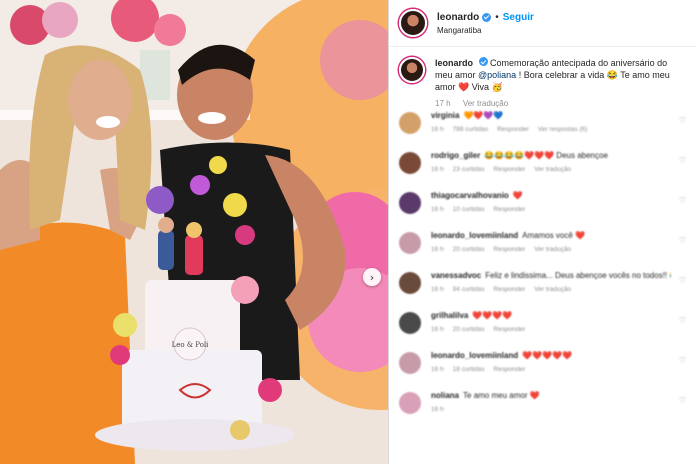 This screenshot has height=464, width=696. What do you see at coordinates (469, 369) in the screenshot?
I see `comment-likes: 18 curtidas` at bounding box center [469, 369].